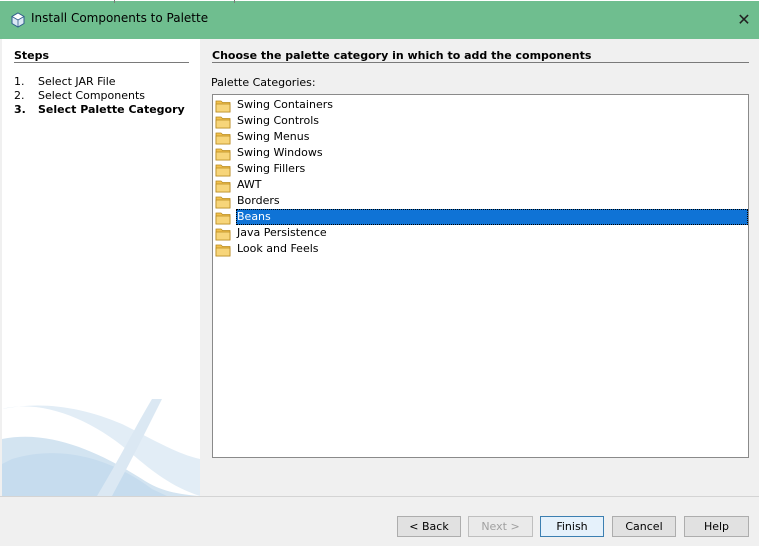  I want to click on button-bar-divider, so click(379, 496).